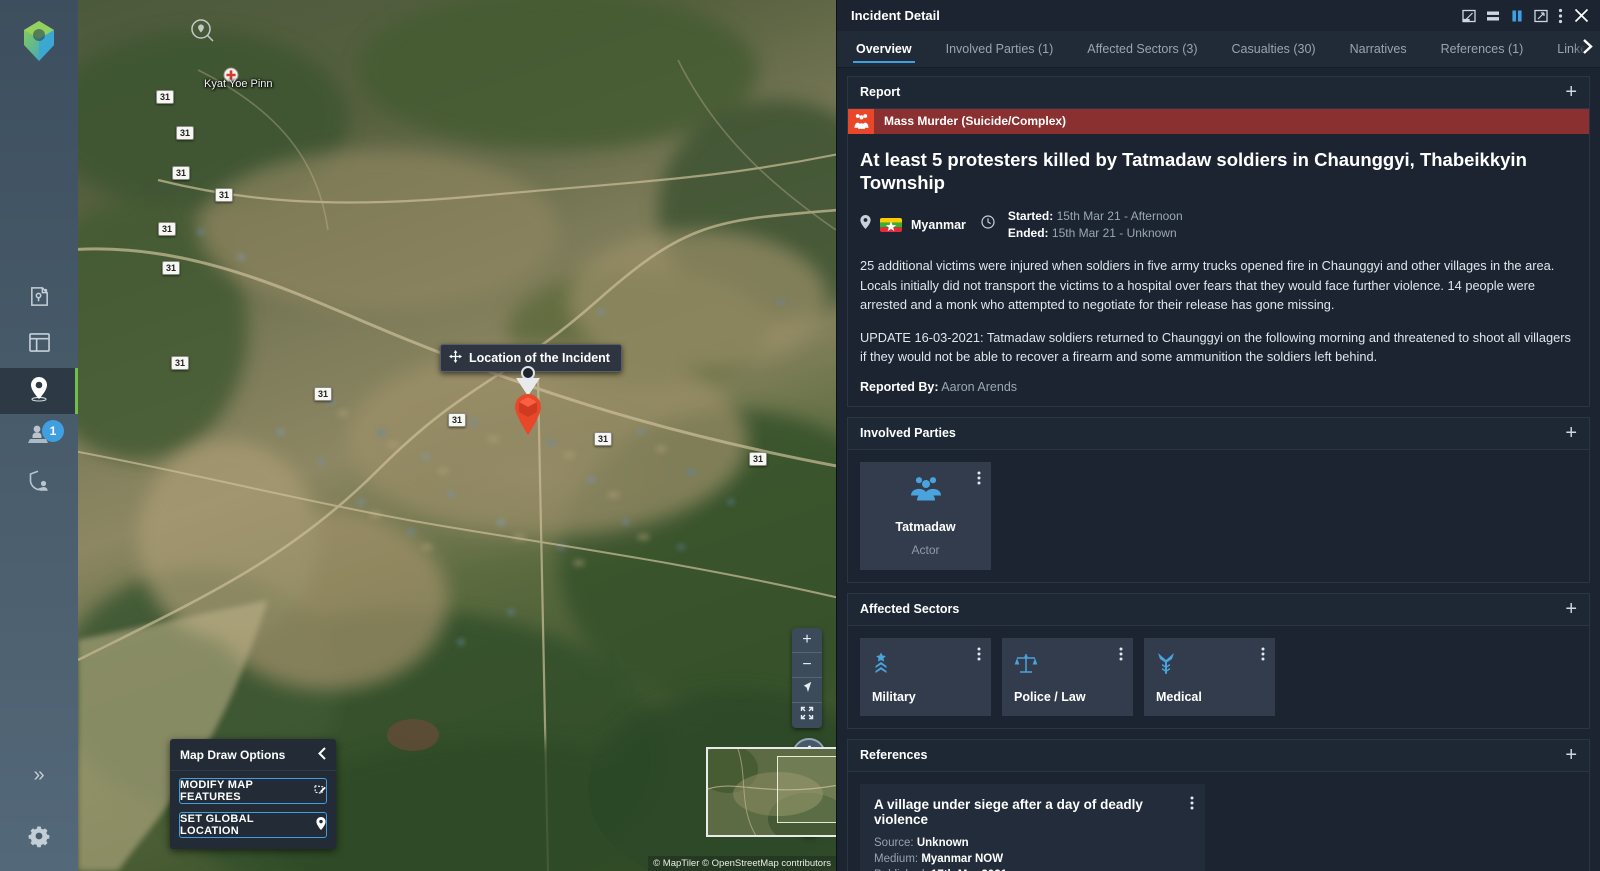 This screenshot has width=1600, height=871. I want to click on settings-button, so click(39, 838).